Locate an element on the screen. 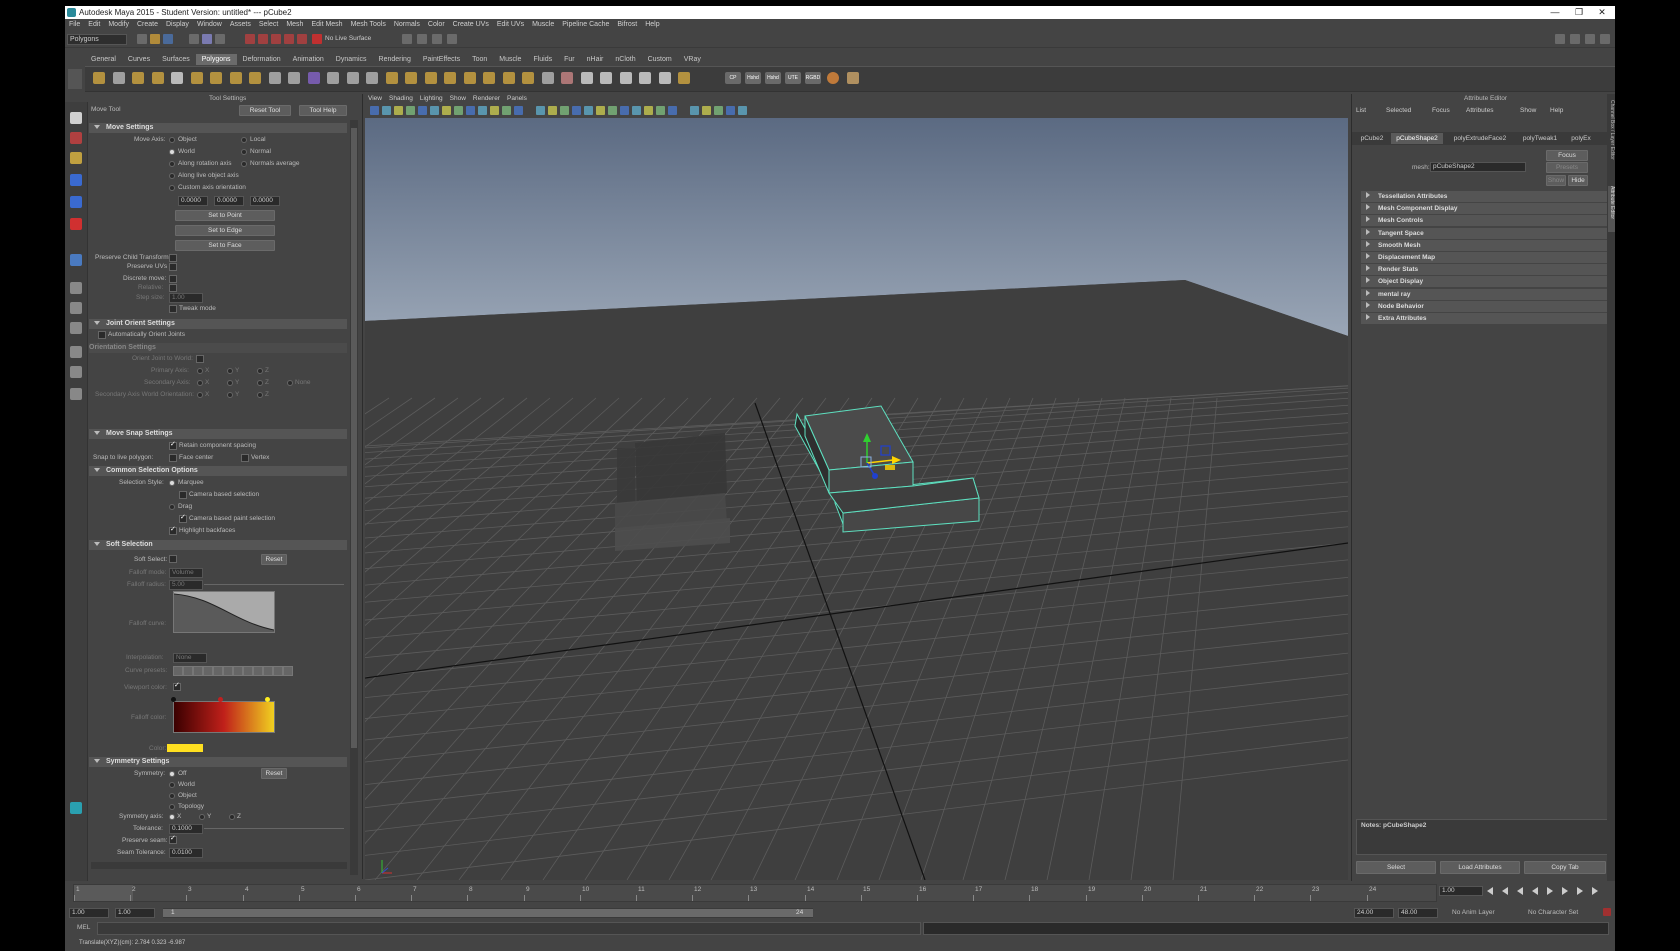 The width and height of the screenshot is (1680, 951). primary_axis-y-radio is located at coordinates (230, 371).